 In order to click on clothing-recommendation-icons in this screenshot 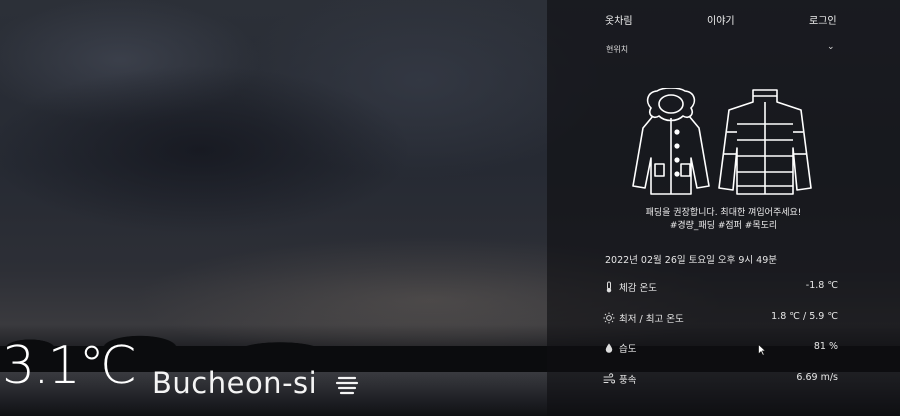, I will do `click(722, 141)`.